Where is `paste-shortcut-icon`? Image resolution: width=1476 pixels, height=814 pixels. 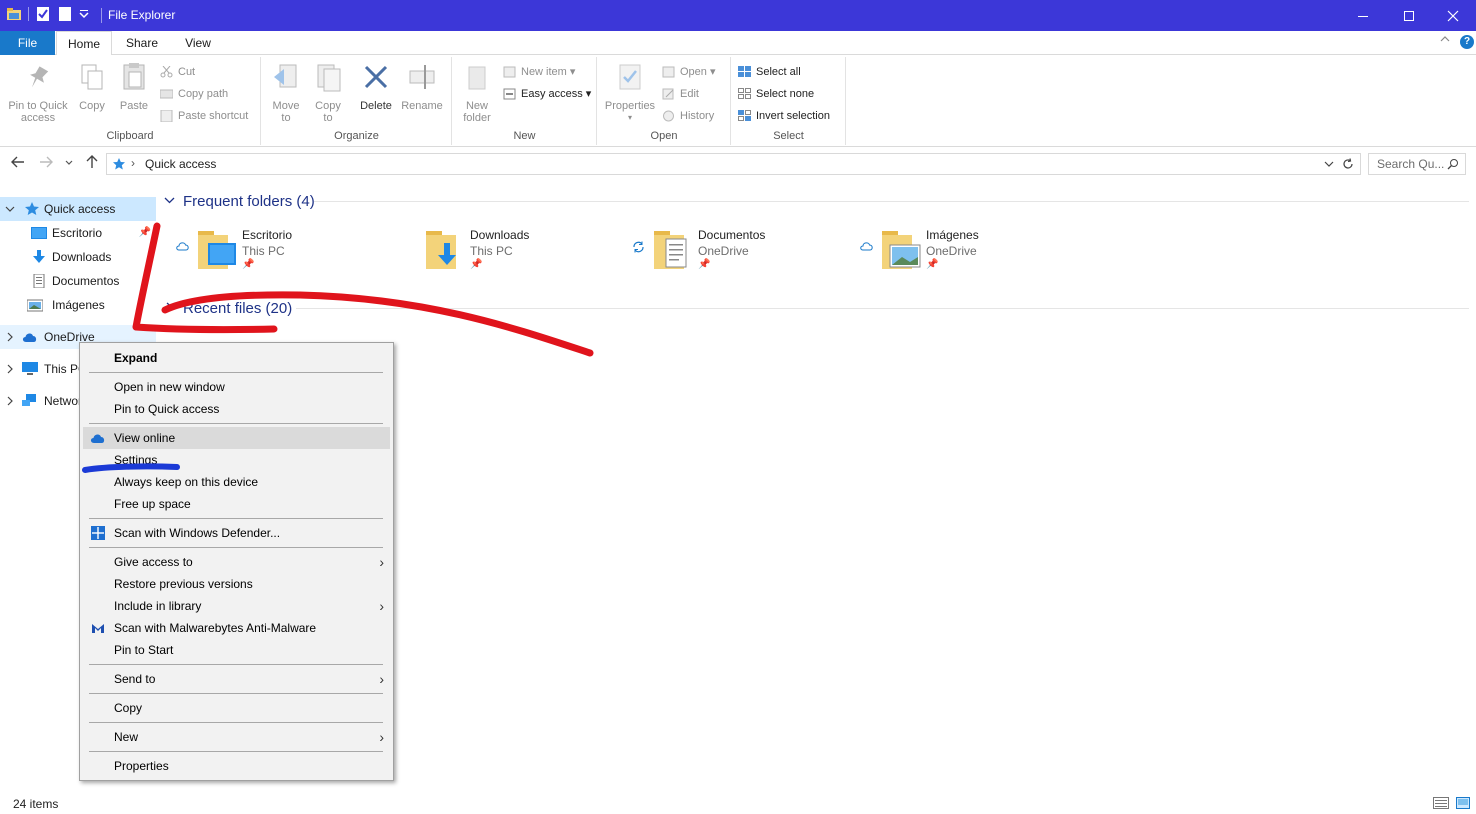 paste-shortcut-icon is located at coordinates (166, 116).